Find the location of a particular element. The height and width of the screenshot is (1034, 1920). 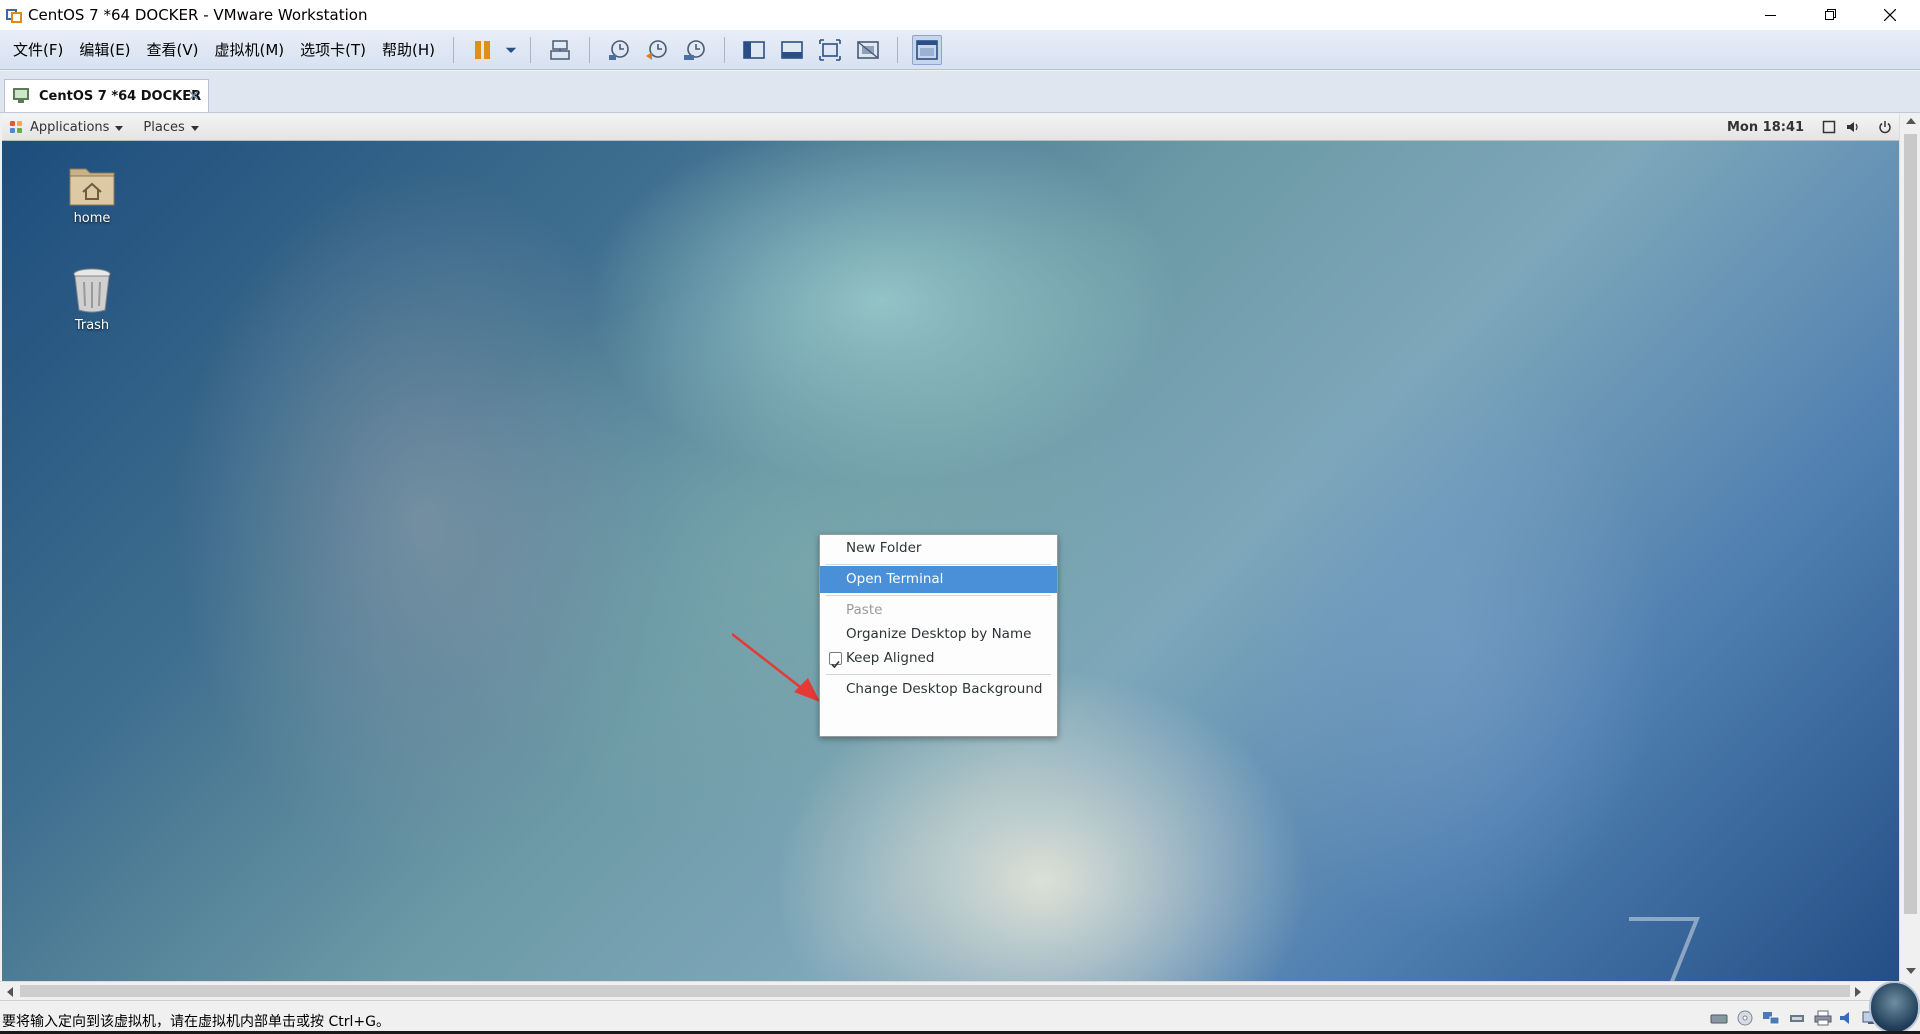

scroll-up-icon is located at coordinates (1911, 121).